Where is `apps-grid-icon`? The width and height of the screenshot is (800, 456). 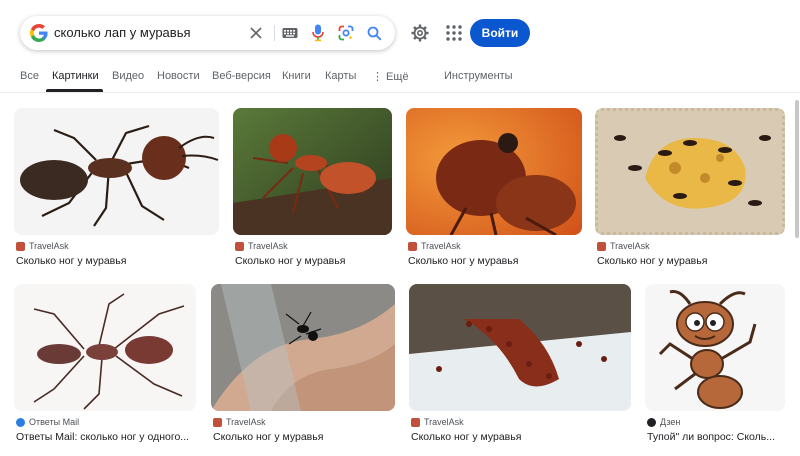
apps-grid-icon is located at coordinates (454, 33).